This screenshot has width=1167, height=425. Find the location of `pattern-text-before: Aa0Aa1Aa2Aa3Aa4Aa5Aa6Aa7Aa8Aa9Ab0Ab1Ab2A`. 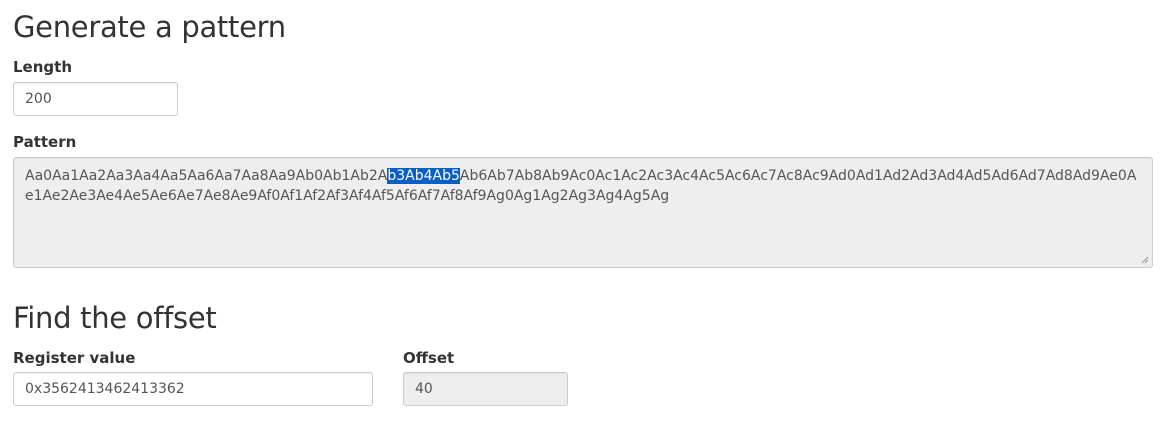

pattern-text-before: Aa0Aa1Aa2Aa3Aa4Aa5Aa6Aa7Aa8Aa9Ab0Ab1Ab2A is located at coordinates (206, 176).